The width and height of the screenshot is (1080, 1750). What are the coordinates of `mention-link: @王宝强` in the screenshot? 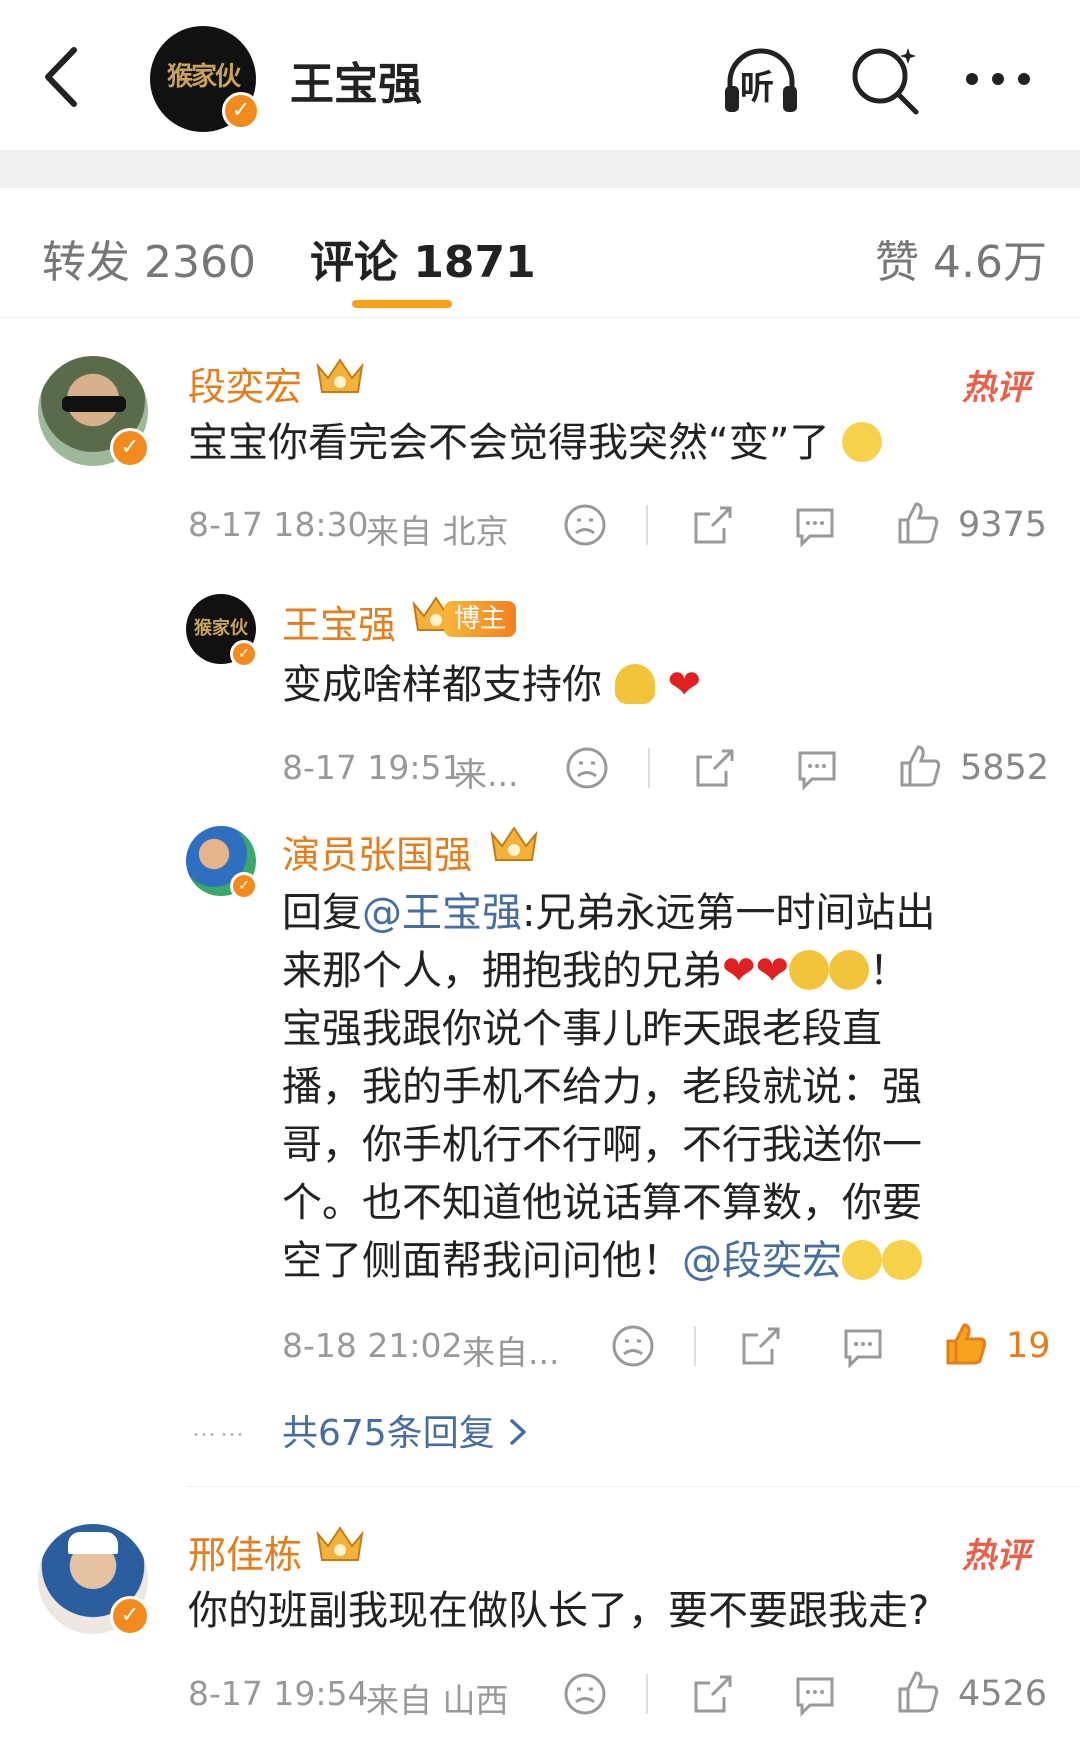 It's located at (442, 913).